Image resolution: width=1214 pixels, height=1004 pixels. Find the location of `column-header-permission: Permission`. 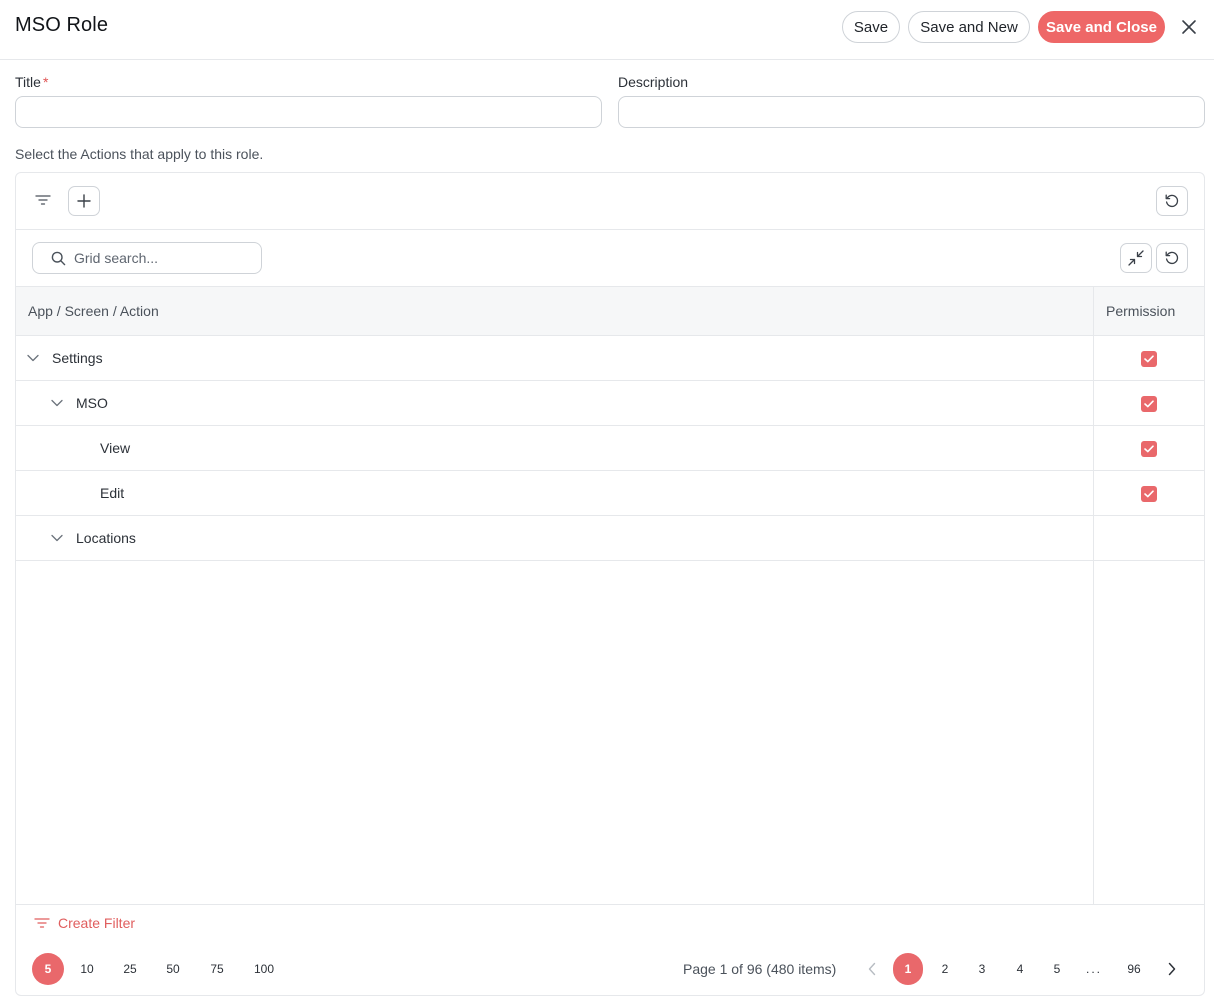

column-header-permission: Permission is located at coordinates (1140, 311).